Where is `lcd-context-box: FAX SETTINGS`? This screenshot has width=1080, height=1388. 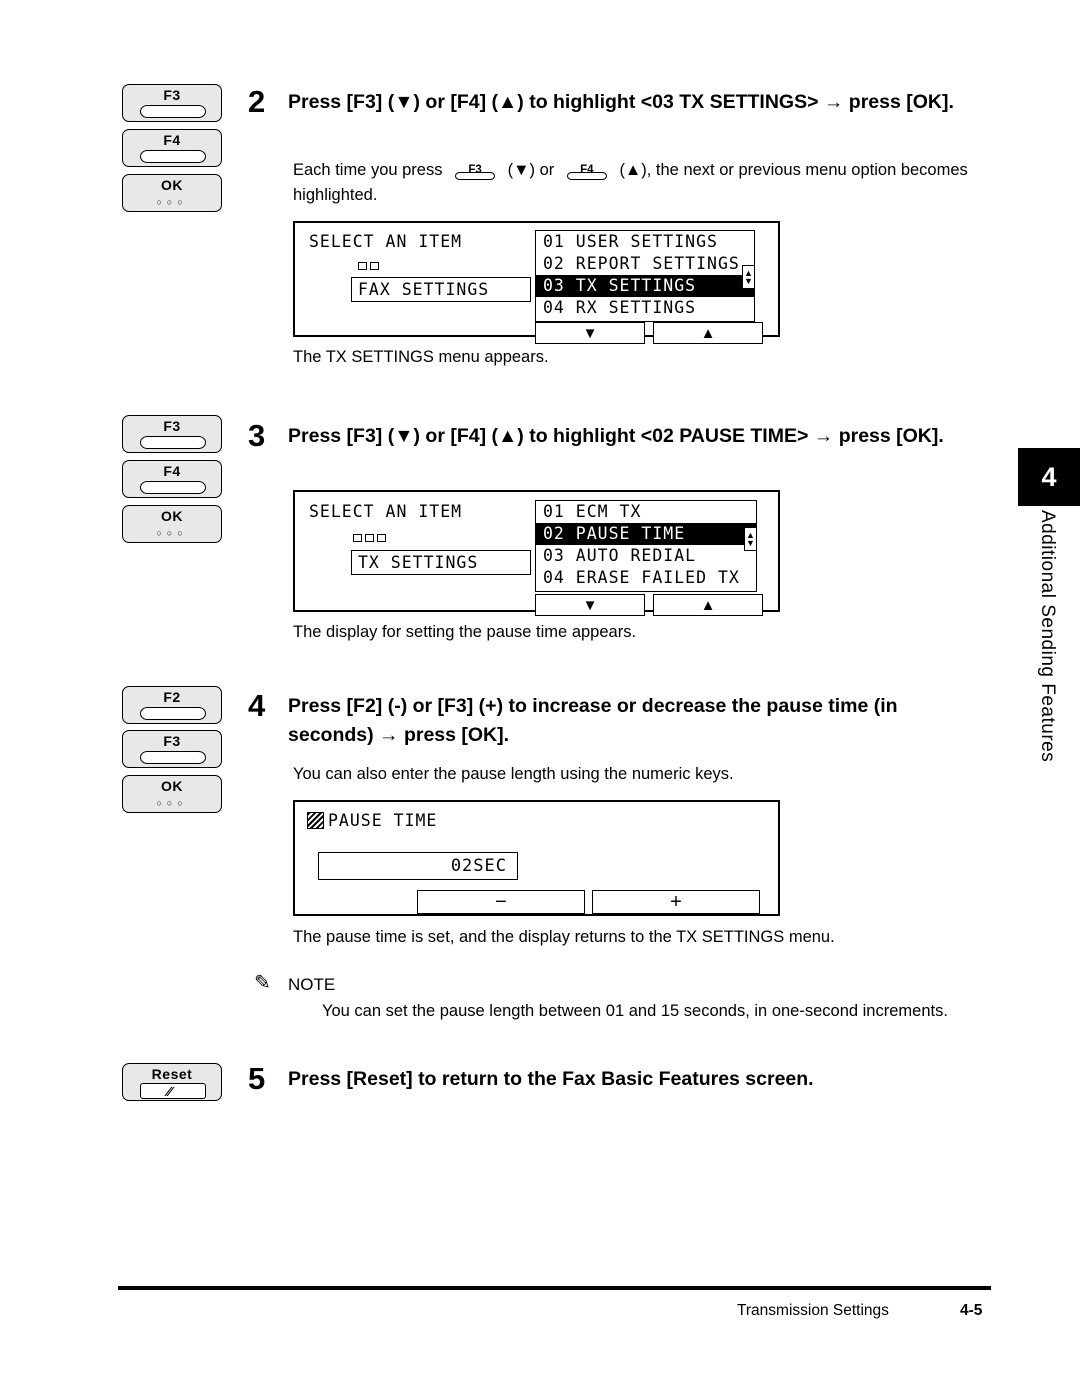
lcd-context-box: FAX SETTINGS is located at coordinates (441, 289).